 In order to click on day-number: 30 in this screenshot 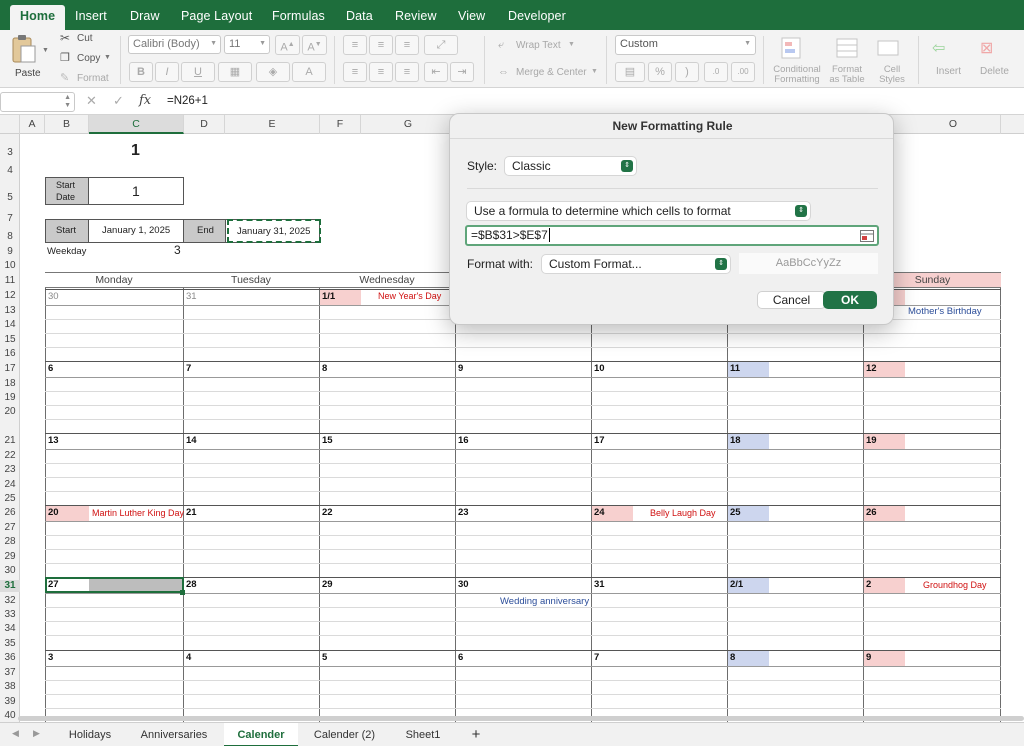, I will do `click(53, 296)`.